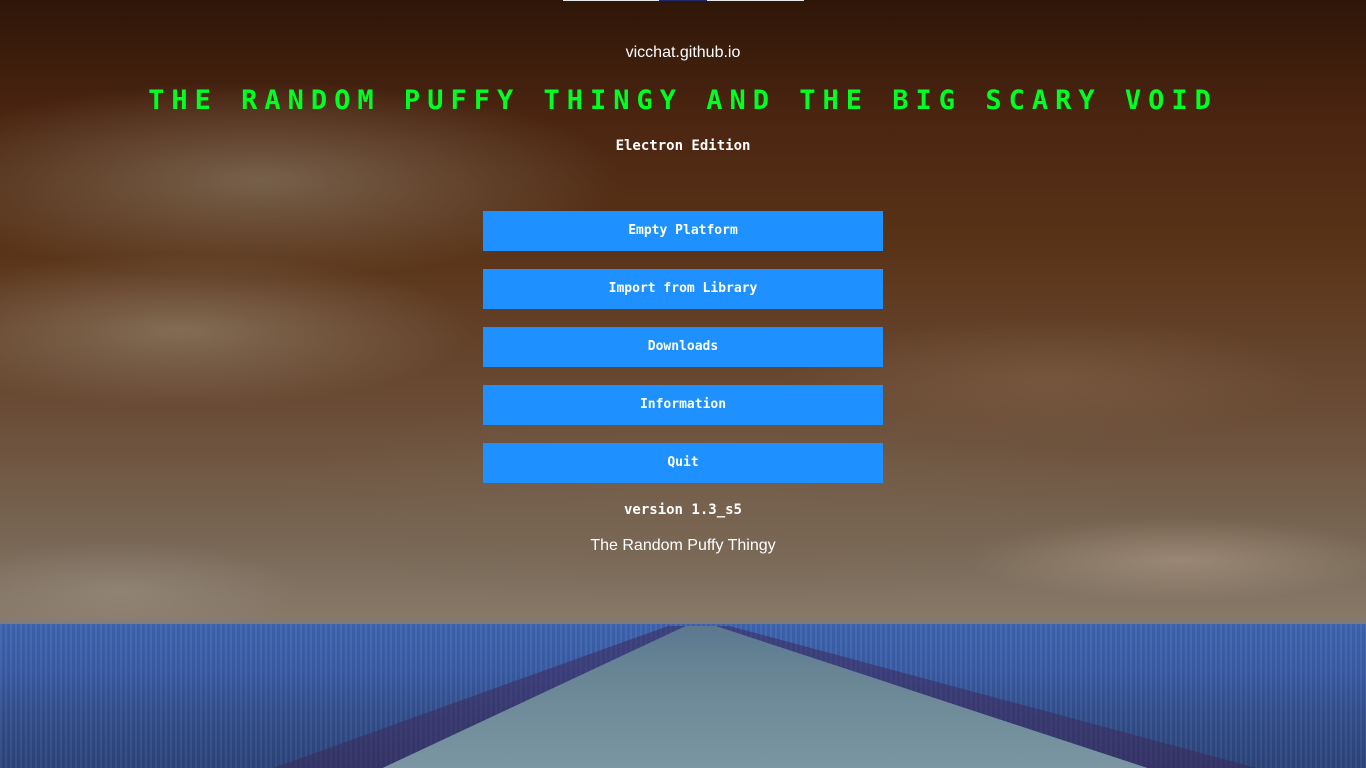 Image resolution: width=1366 pixels, height=768 pixels. Describe the element at coordinates (683, 545) in the screenshot. I see `footer-name: The Random Puffy Thingy` at that location.